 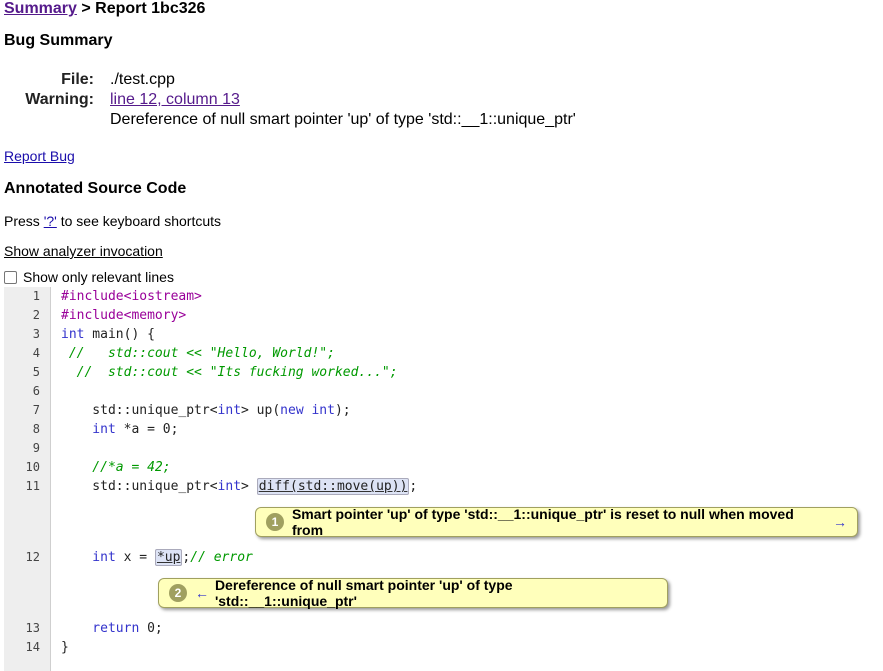 I want to click on file-label: File:, so click(x=77, y=79).